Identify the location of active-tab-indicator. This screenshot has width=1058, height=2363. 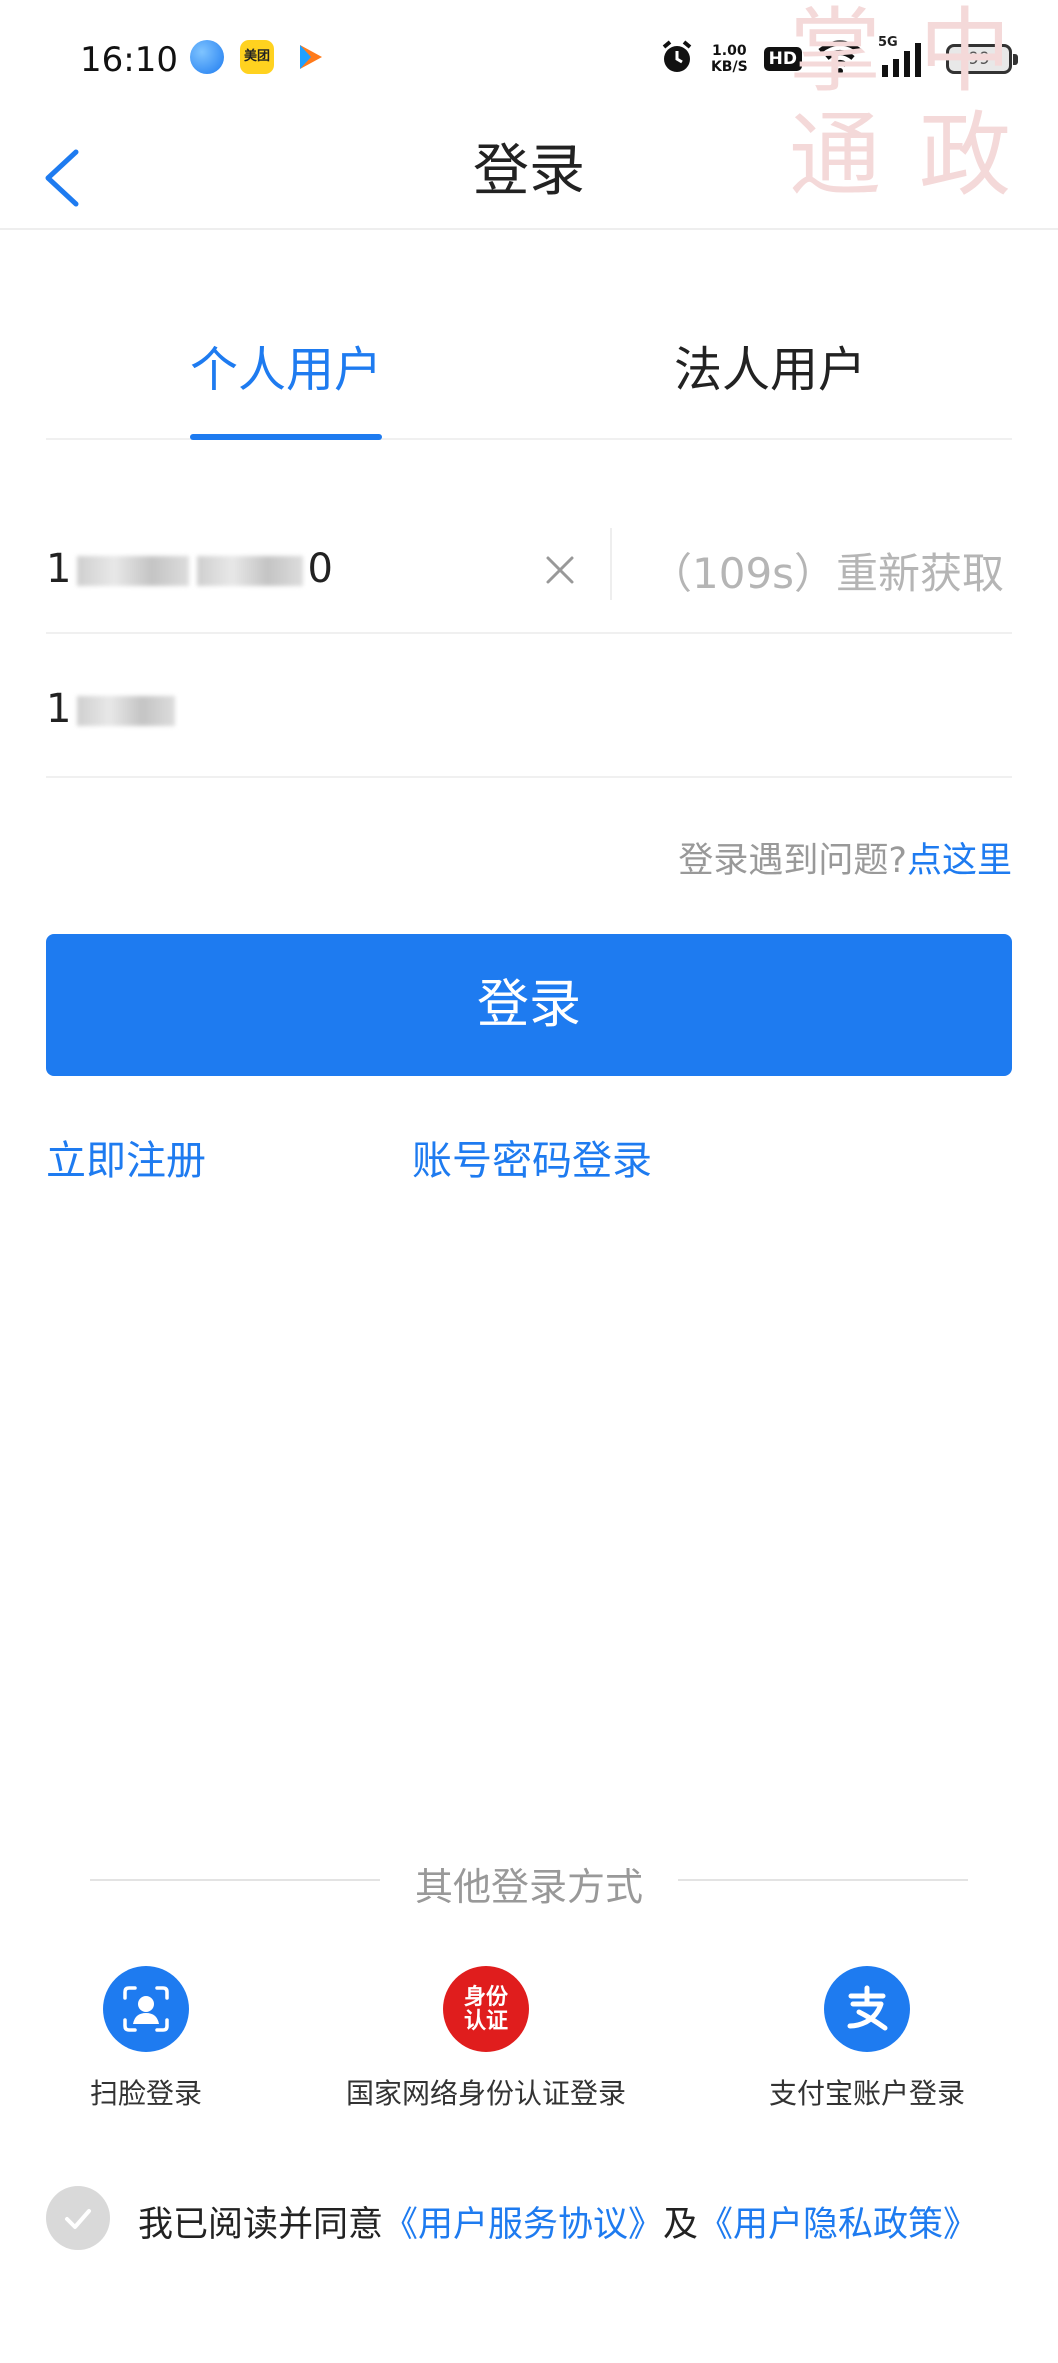
(286, 437).